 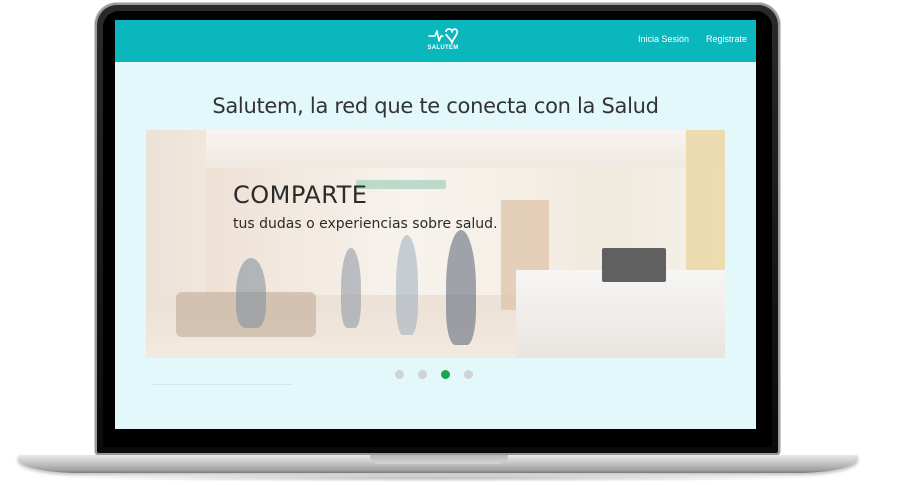 What do you see at coordinates (222, 384) in the screenshot?
I see `divider` at bounding box center [222, 384].